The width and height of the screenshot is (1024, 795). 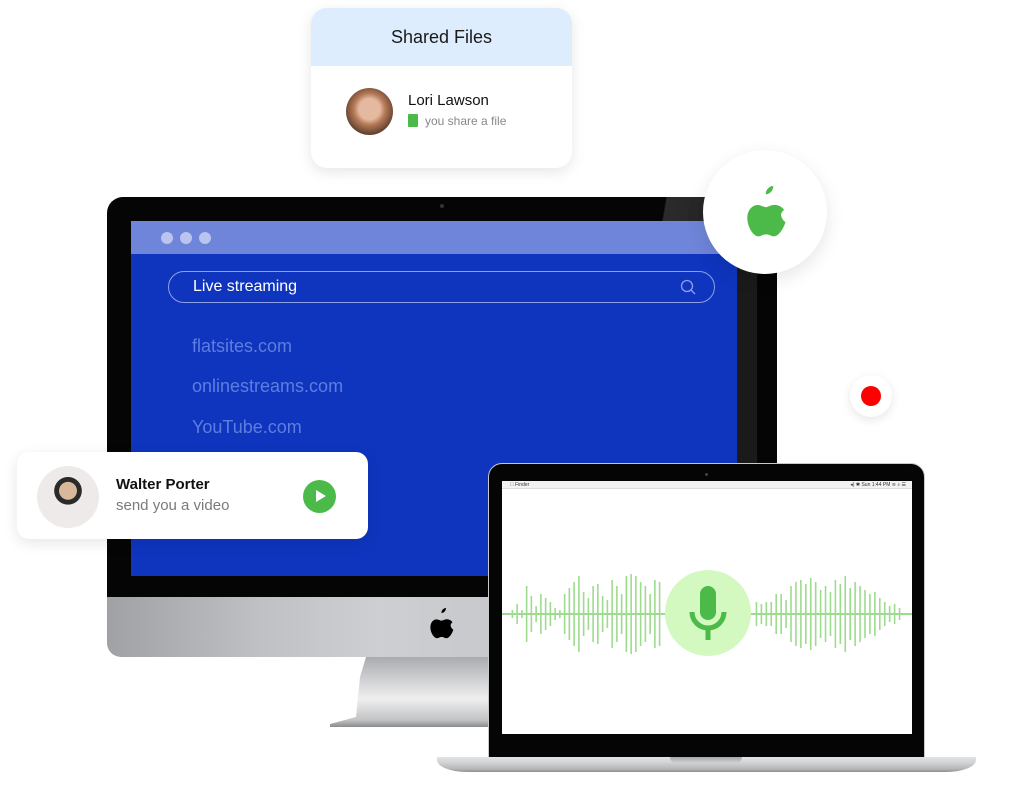 I want to click on play-button, so click(x=319, y=496).